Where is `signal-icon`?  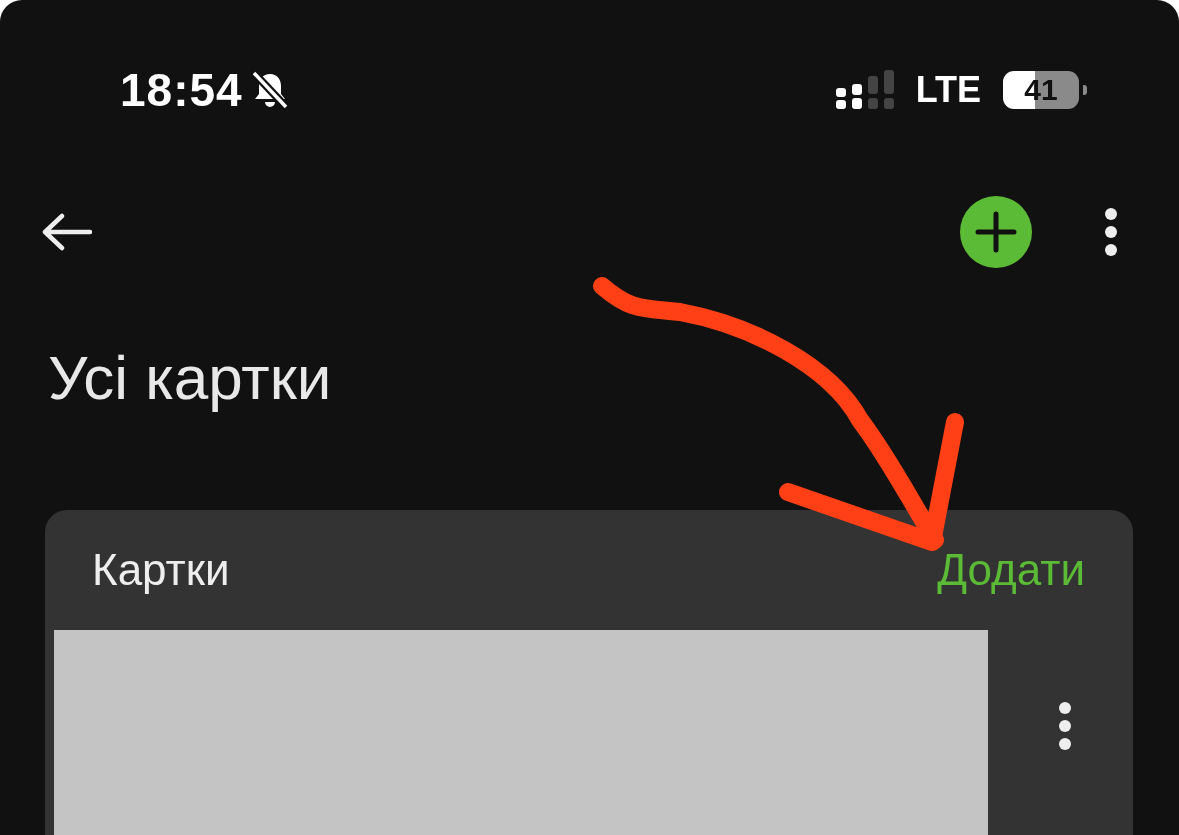
signal-icon is located at coordinates (864, 90).